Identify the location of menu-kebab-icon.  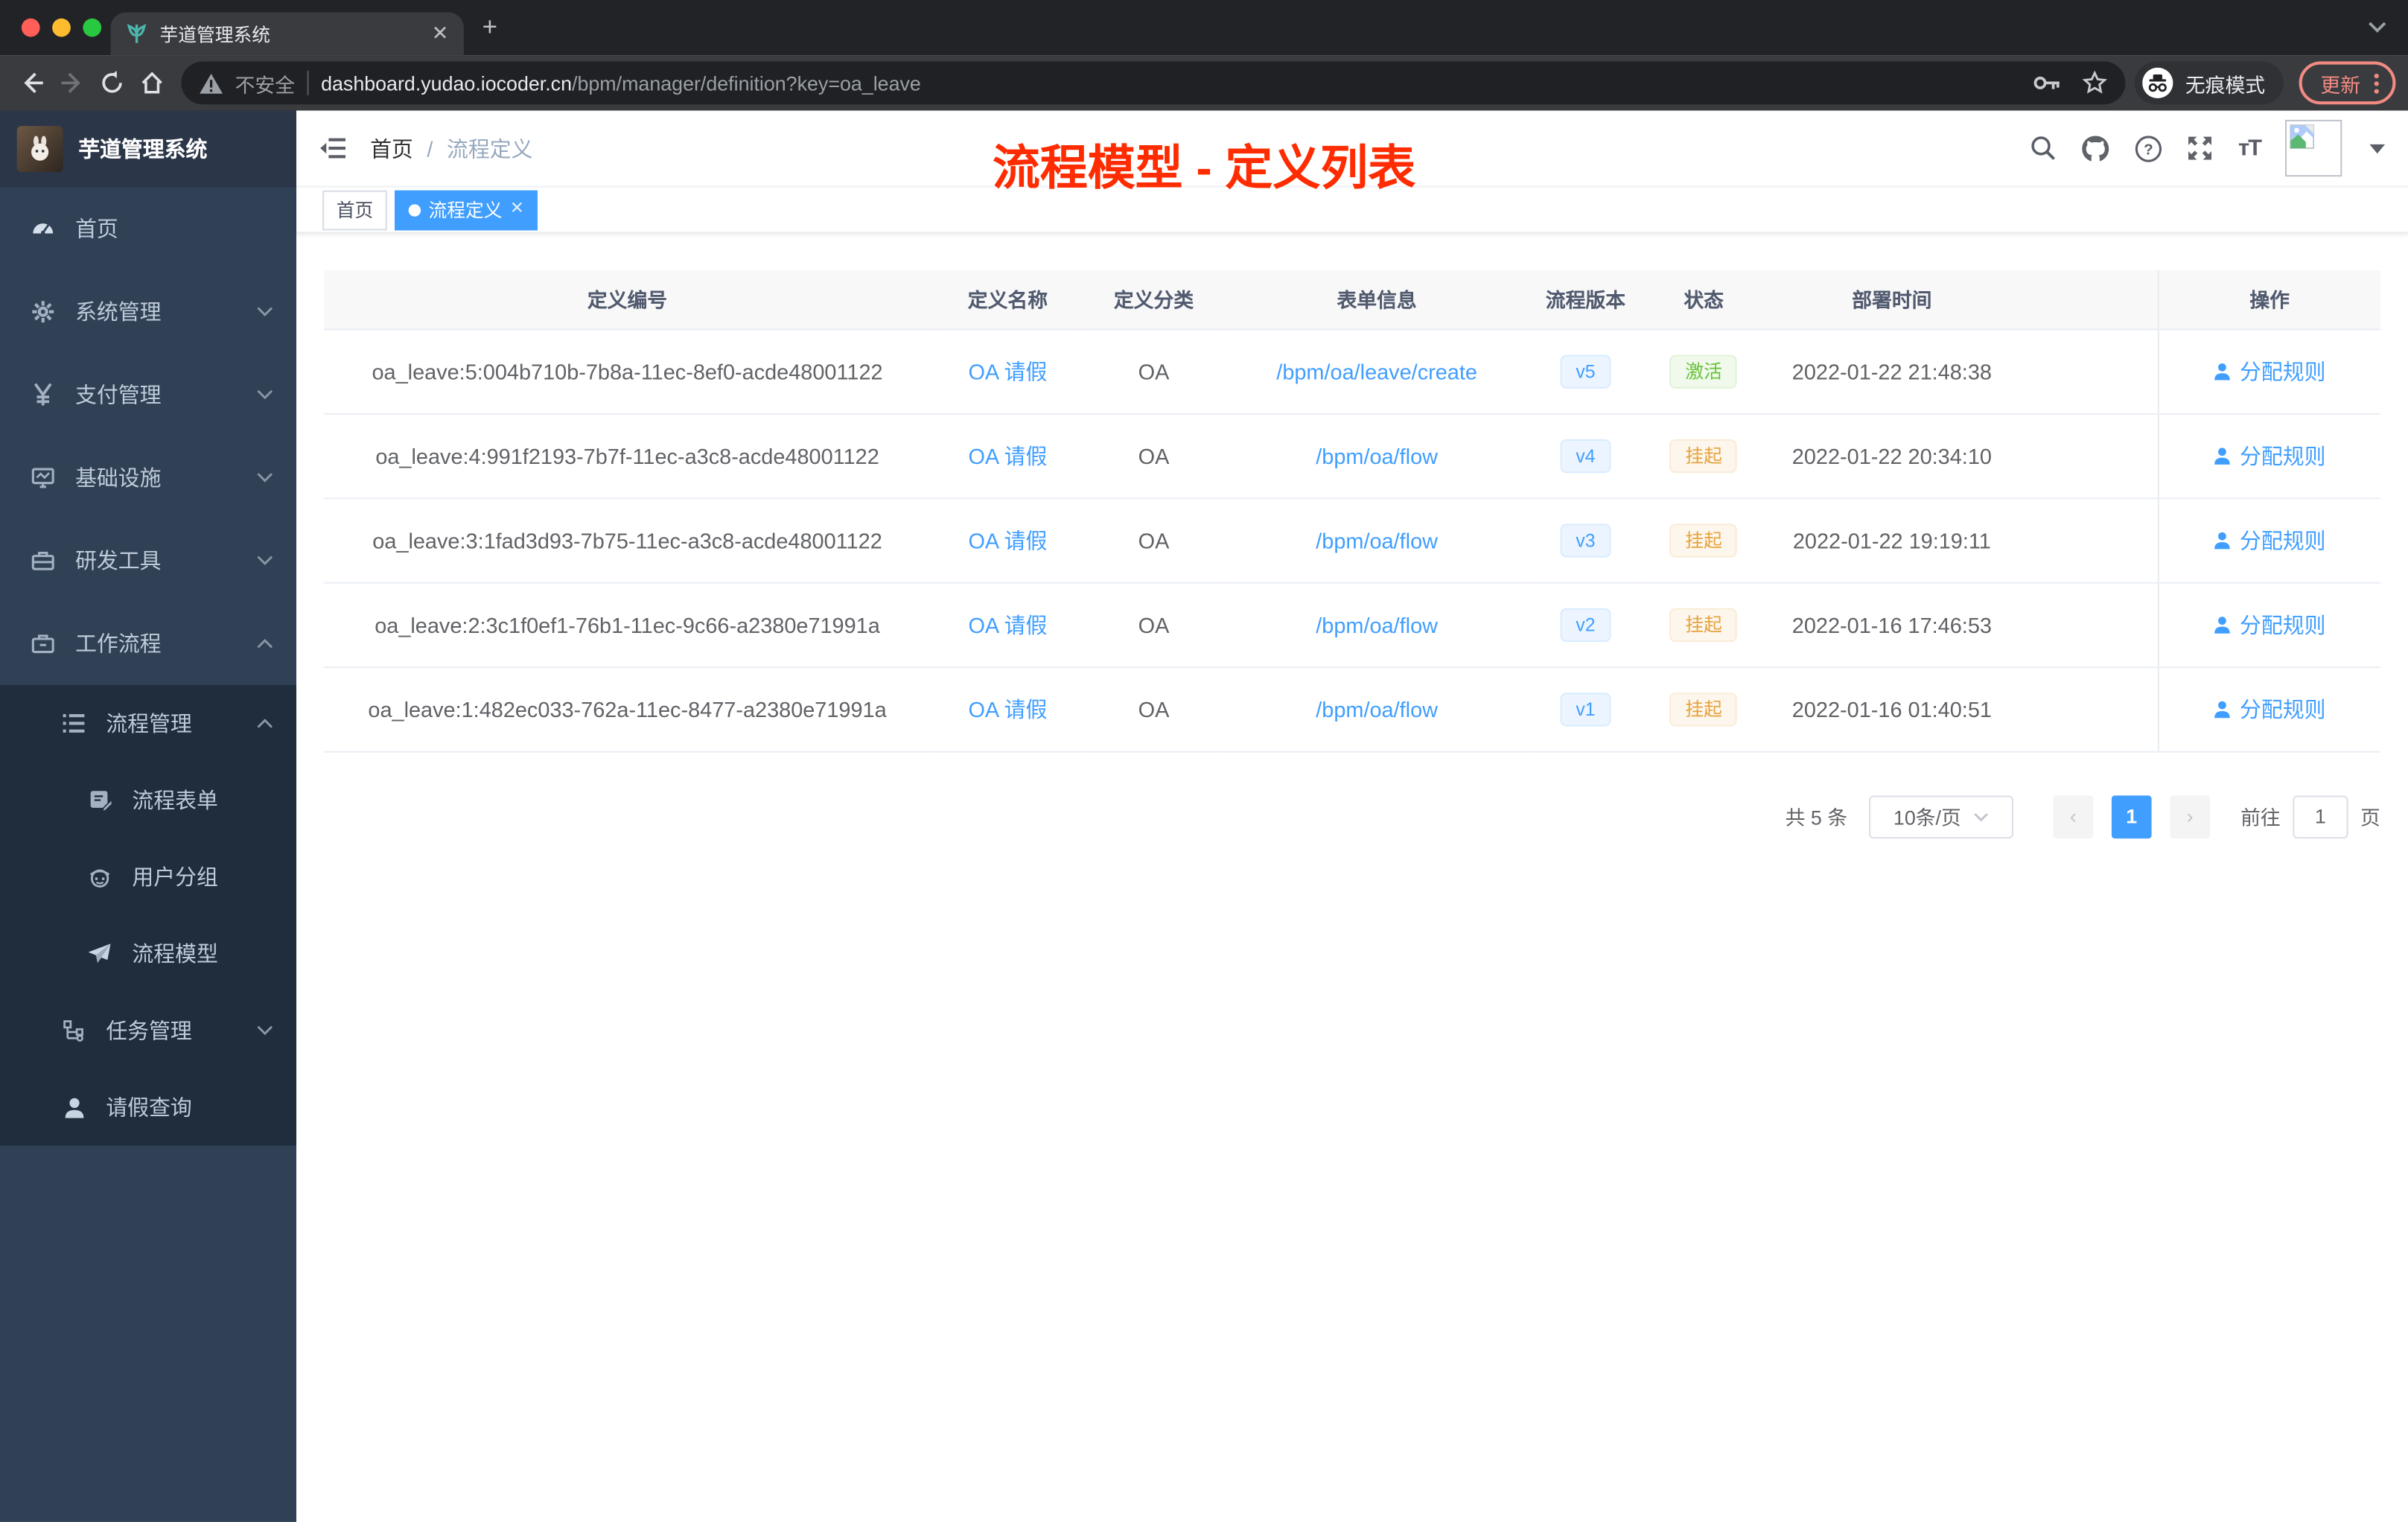
(2376, 82).